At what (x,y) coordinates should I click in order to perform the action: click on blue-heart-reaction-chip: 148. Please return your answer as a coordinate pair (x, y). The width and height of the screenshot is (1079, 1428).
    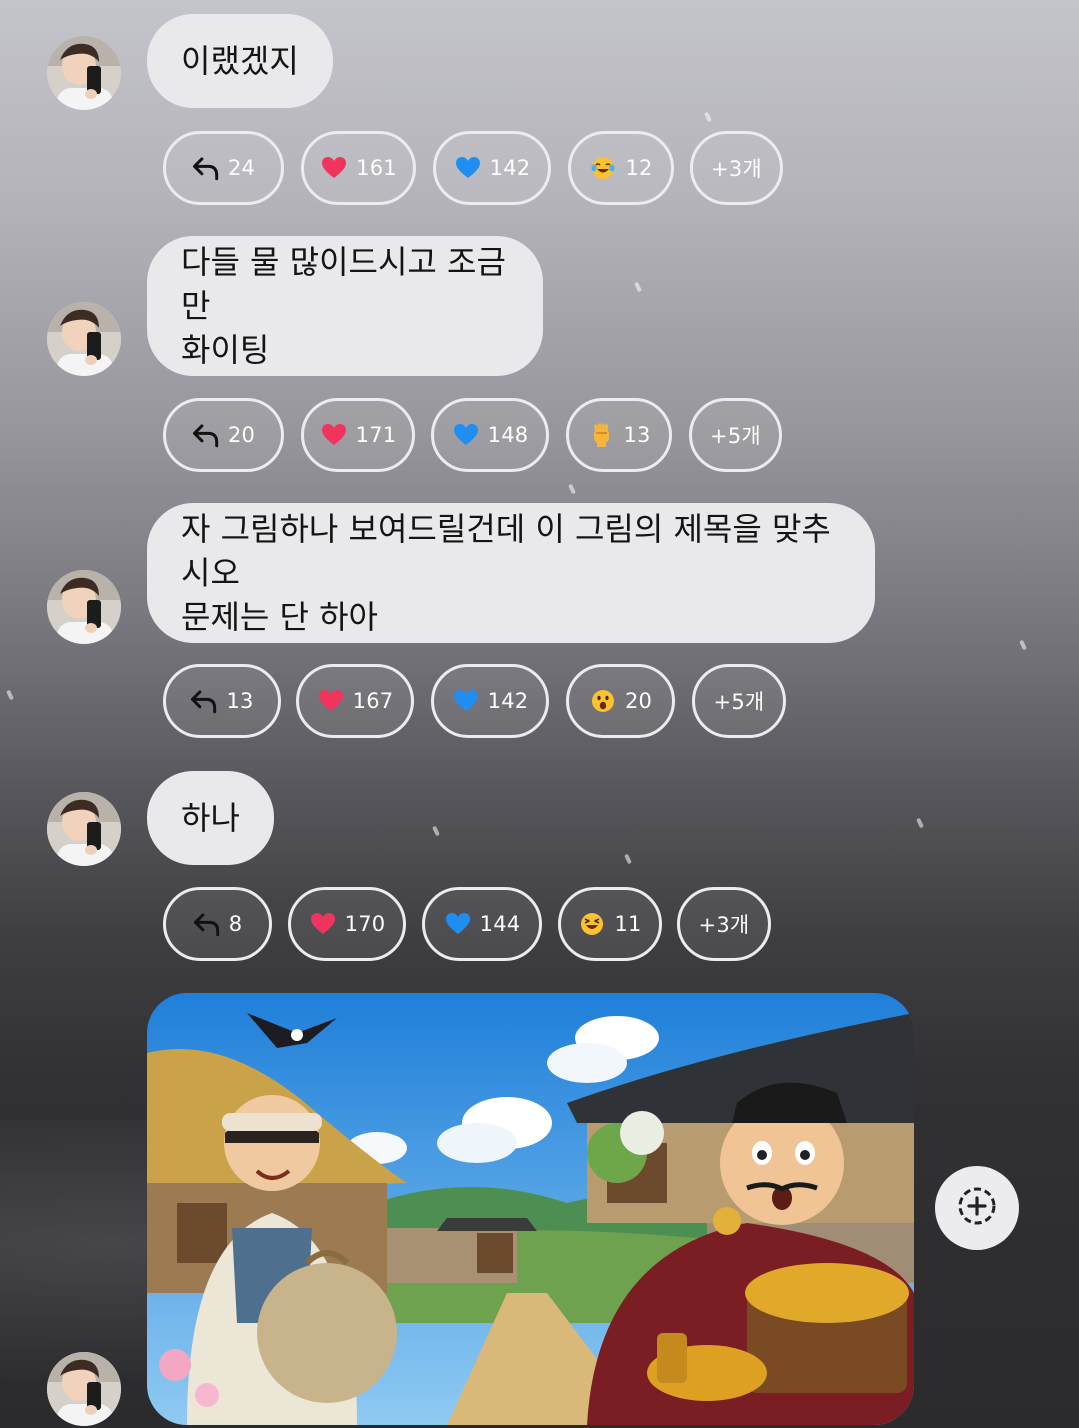
    Looking at the image, I should click on (490, 435).